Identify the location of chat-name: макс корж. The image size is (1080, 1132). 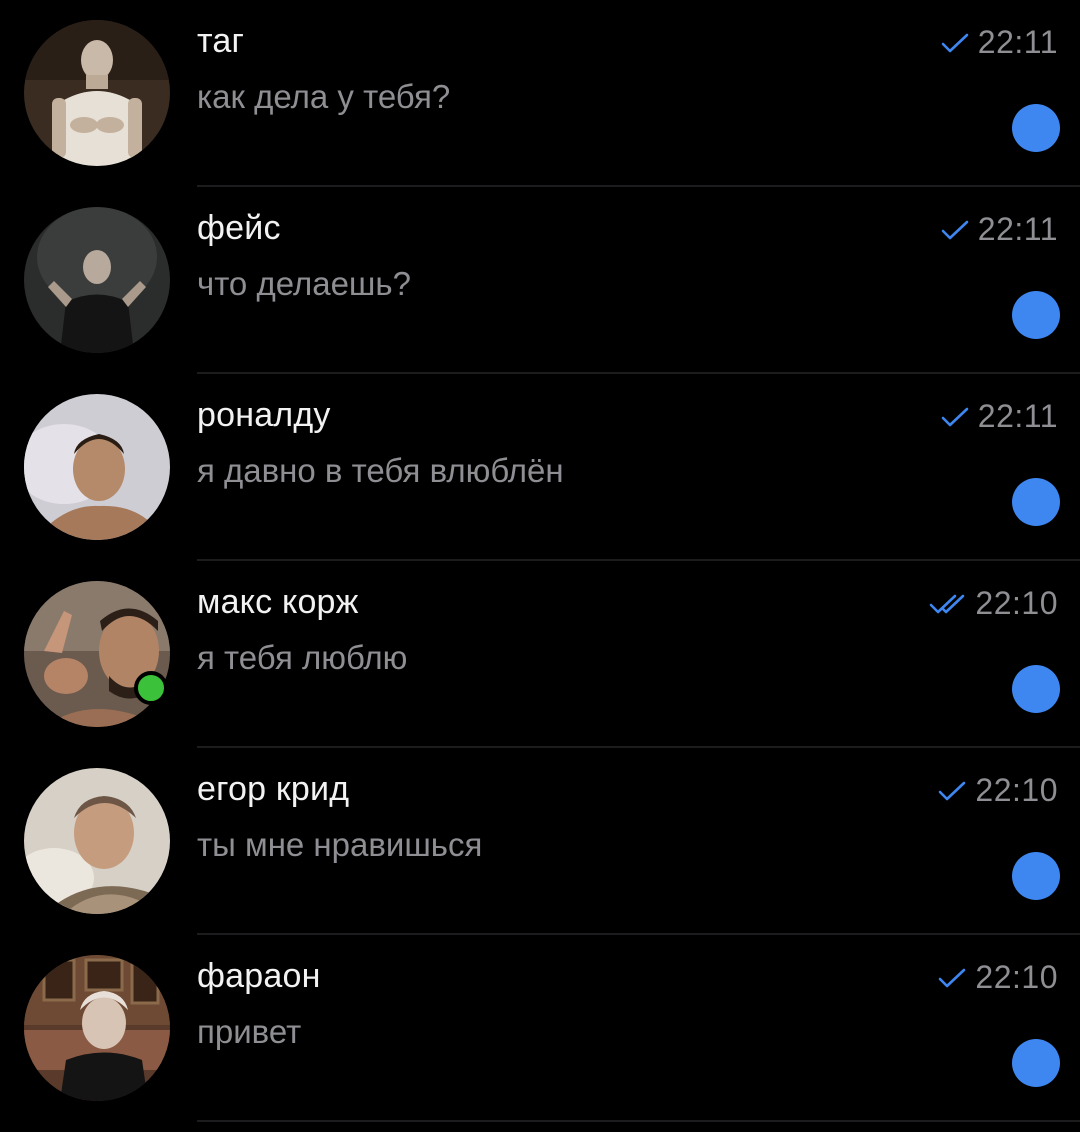
(278, 602).